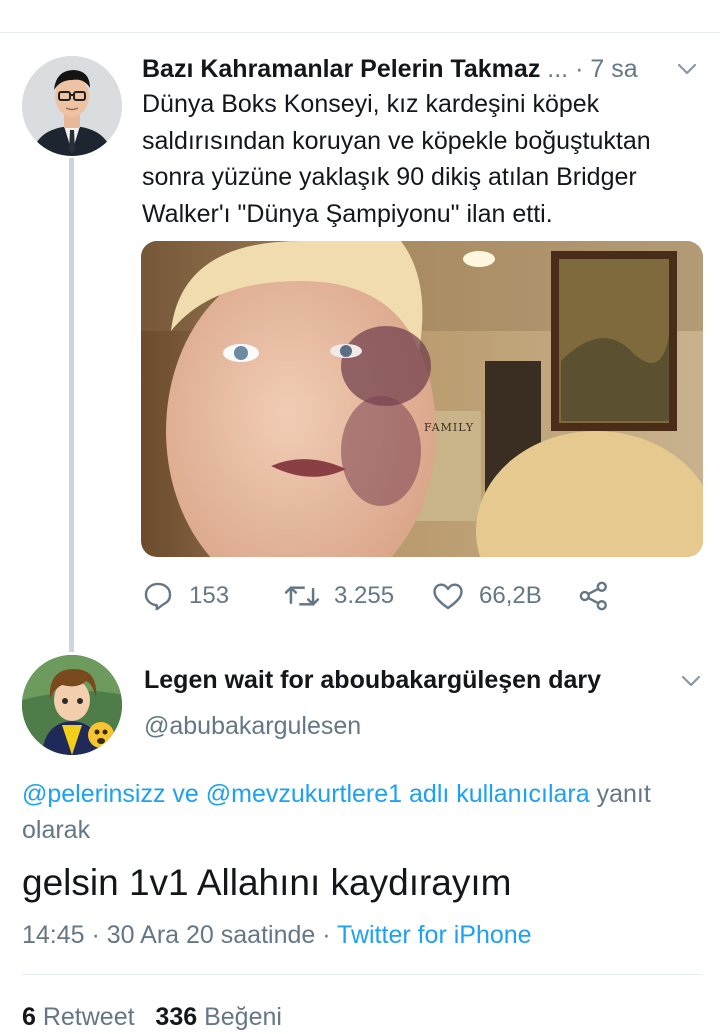 The width and height of the screenshot is (720, 1034). I want to click on mention-link-1: @pelerinsizz, so click(93, 794).